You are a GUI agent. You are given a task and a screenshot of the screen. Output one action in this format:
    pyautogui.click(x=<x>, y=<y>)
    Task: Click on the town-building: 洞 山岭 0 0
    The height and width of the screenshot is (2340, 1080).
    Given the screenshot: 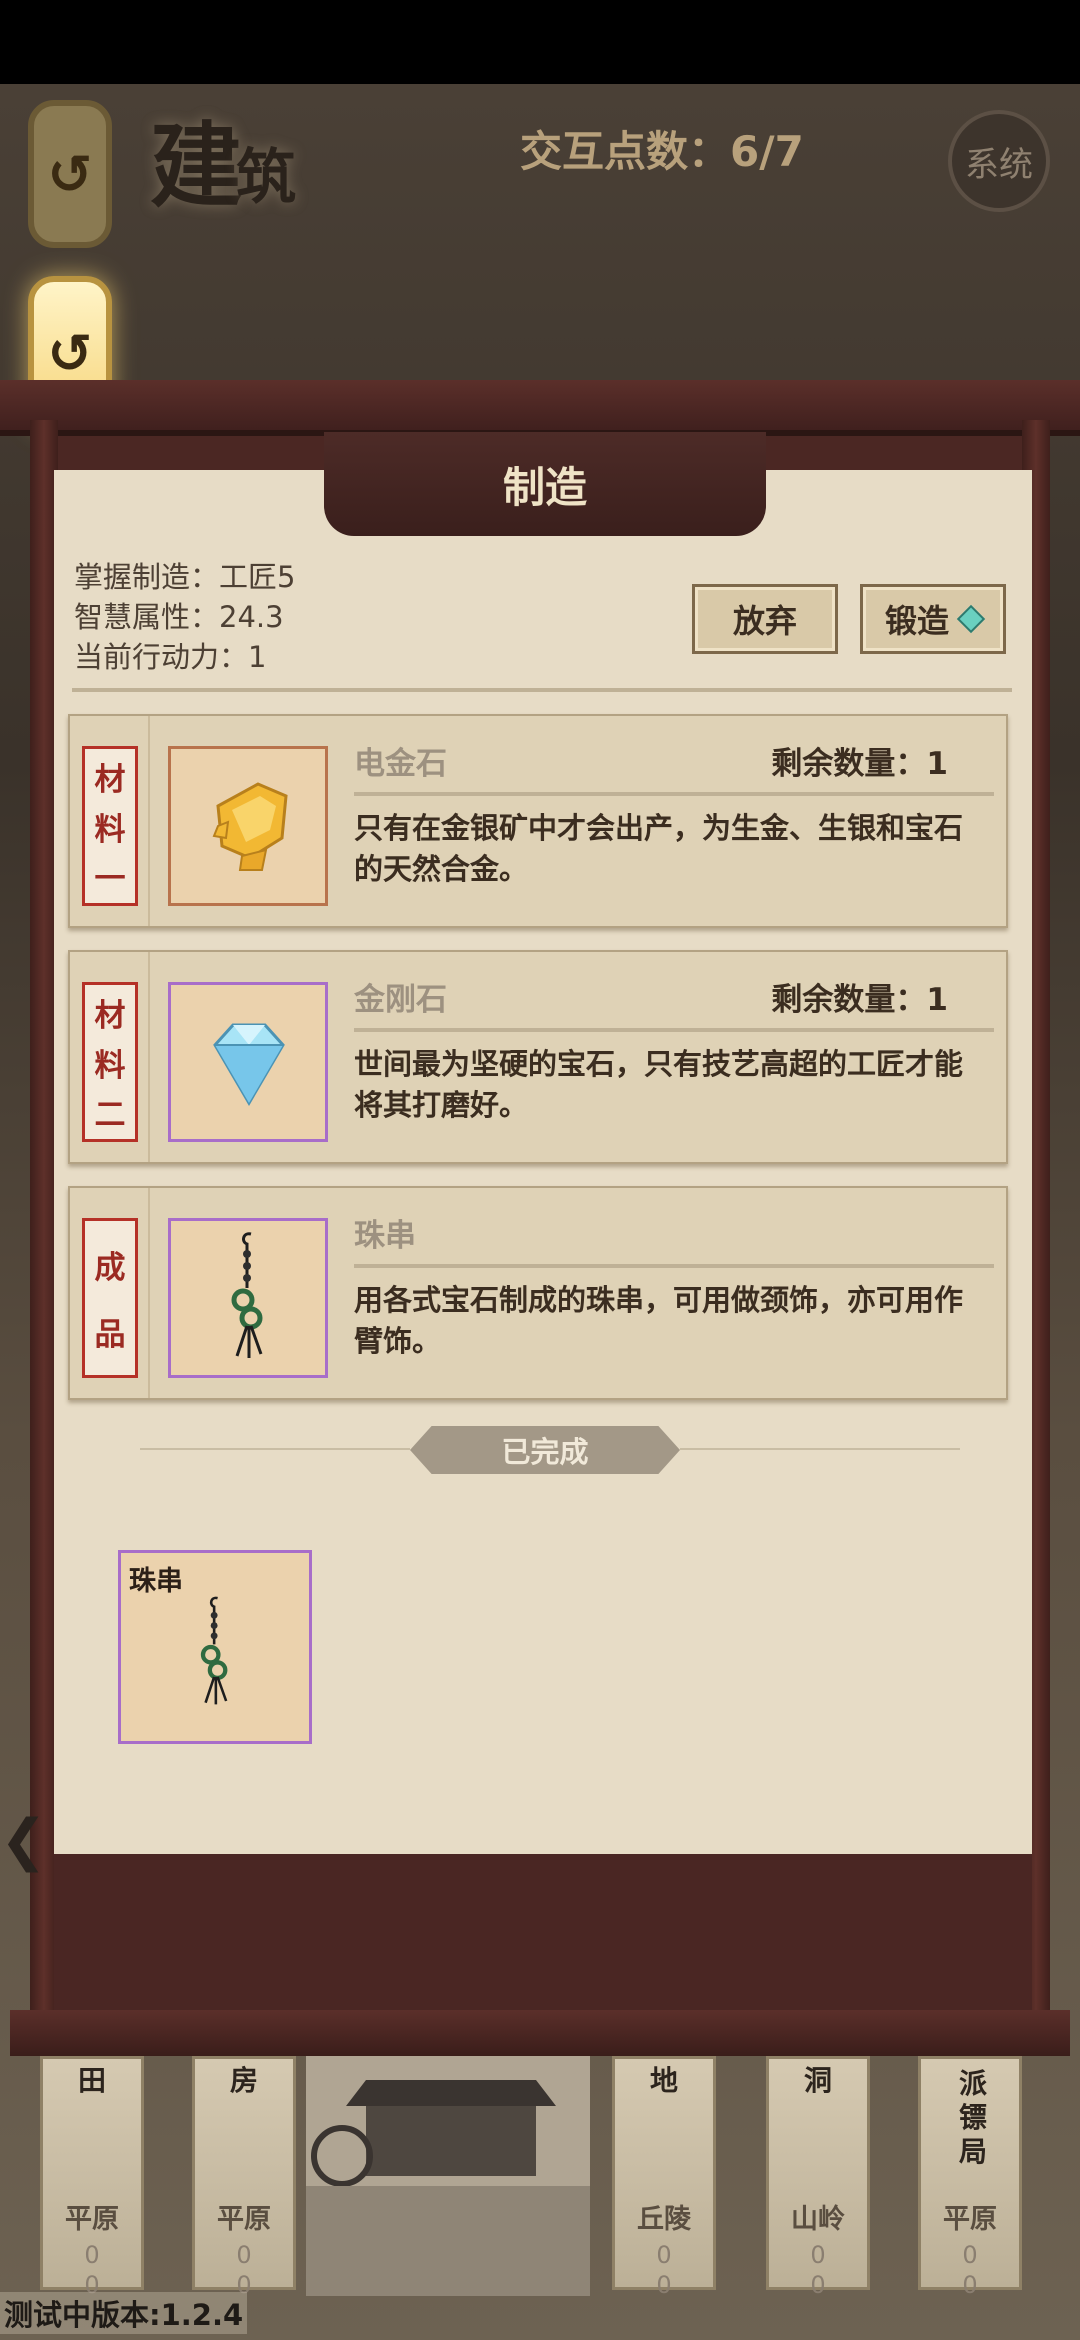 What is the action you would take?
    pyautogui.click(x=818, y=2177)
    